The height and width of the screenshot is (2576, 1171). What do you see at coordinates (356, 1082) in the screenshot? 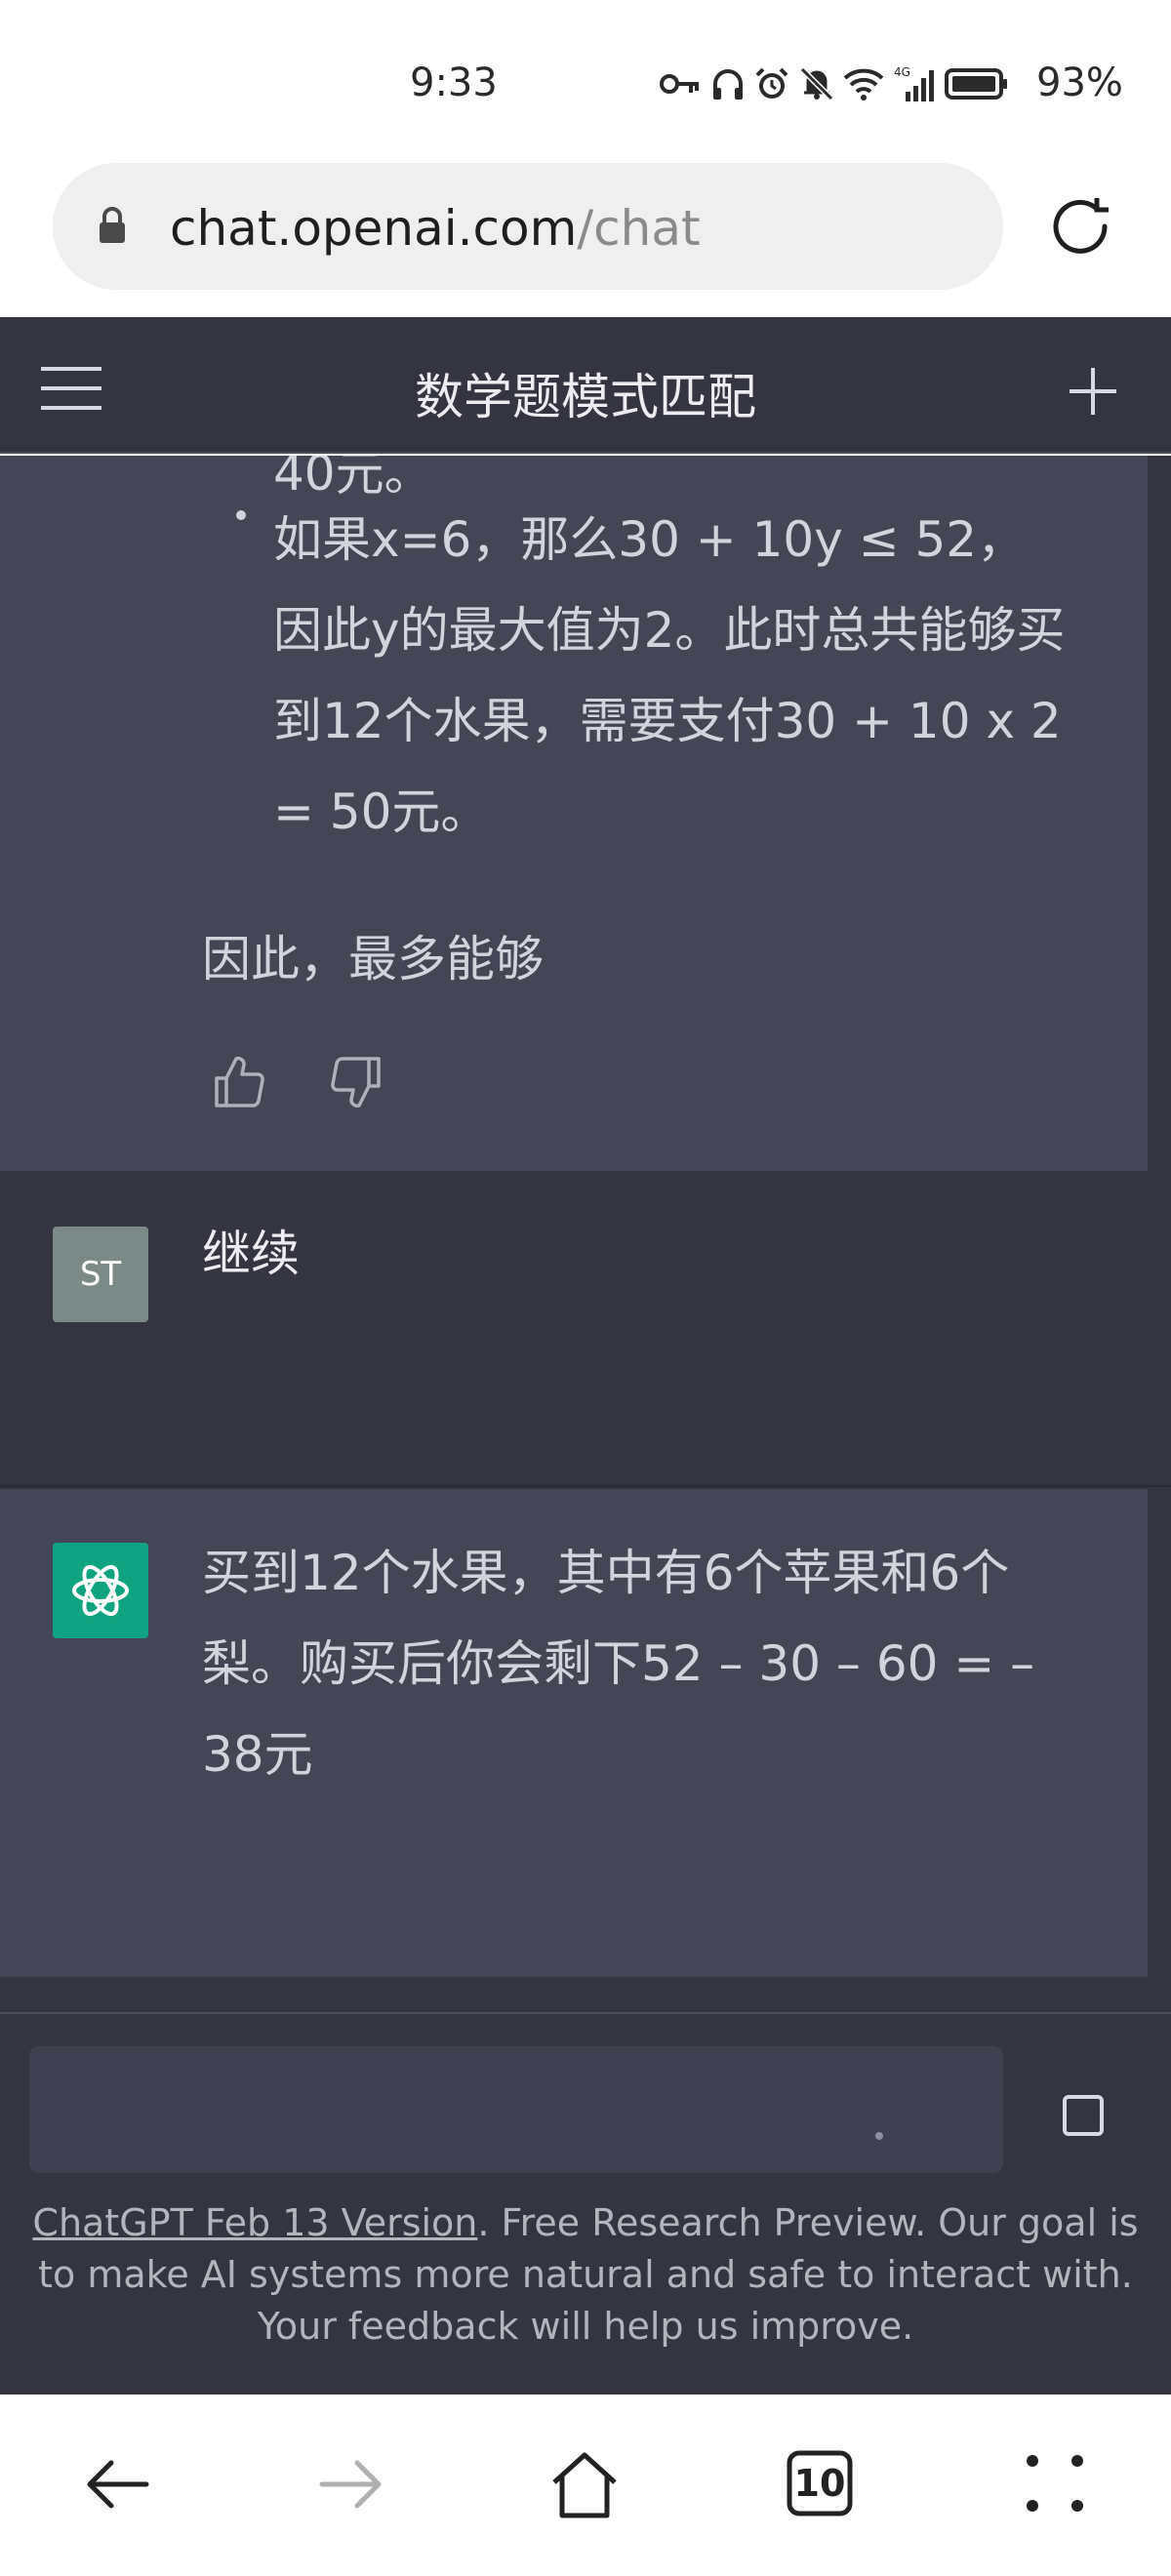
I see `thumbs-down-icon` at bounding box center [356, 1082].